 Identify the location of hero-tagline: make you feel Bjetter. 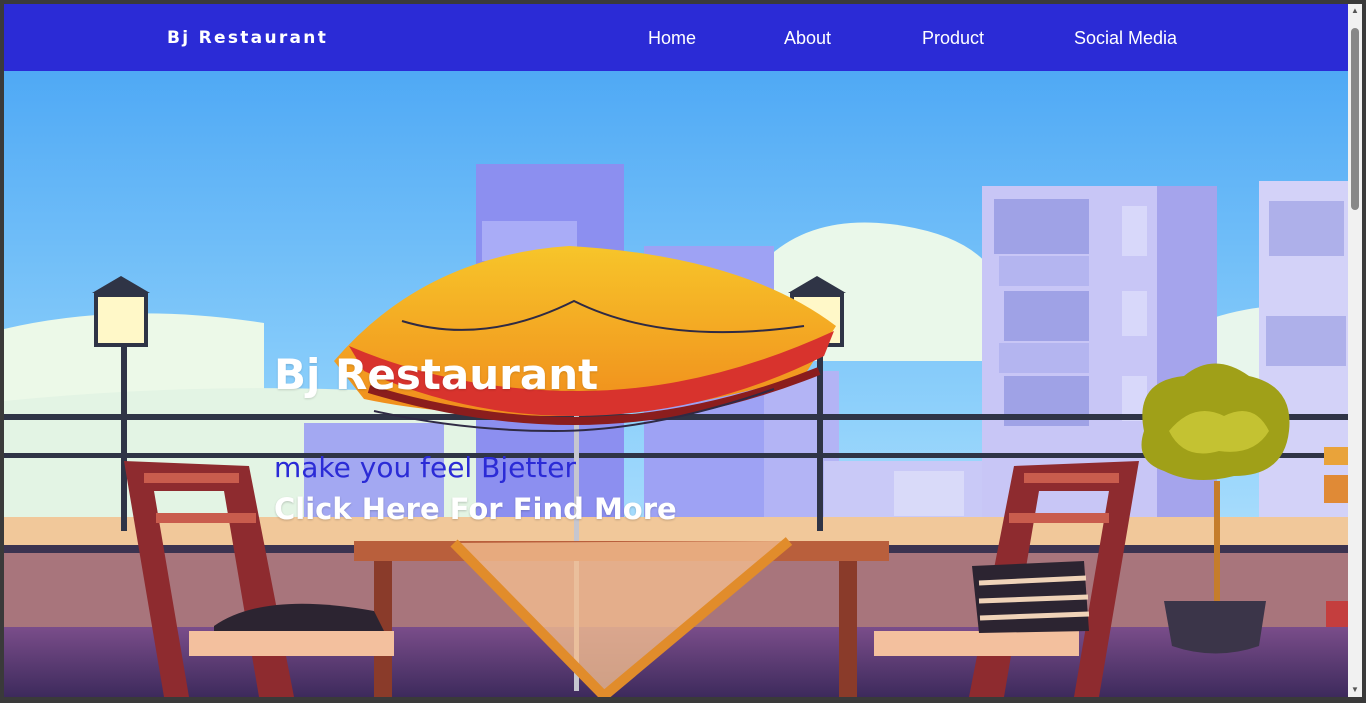
(425, 467).